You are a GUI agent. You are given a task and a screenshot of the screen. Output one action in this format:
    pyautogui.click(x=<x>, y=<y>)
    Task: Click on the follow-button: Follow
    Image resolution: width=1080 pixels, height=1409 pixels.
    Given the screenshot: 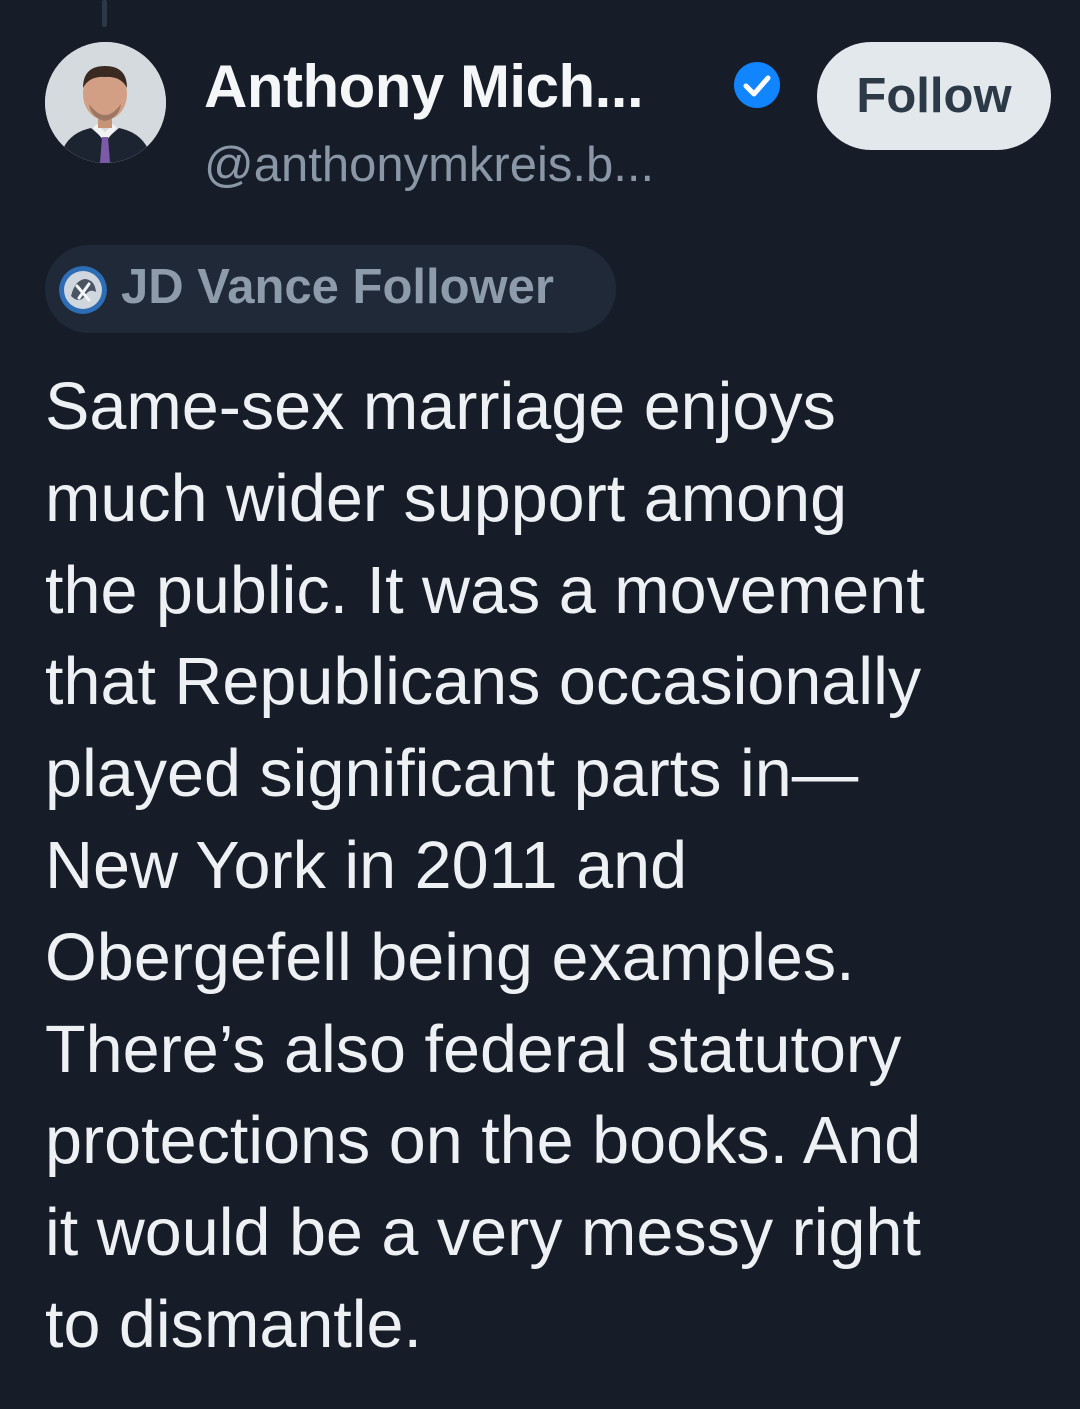 What is the action you would take?
    pyautogui.click(x=934, y=96)
    